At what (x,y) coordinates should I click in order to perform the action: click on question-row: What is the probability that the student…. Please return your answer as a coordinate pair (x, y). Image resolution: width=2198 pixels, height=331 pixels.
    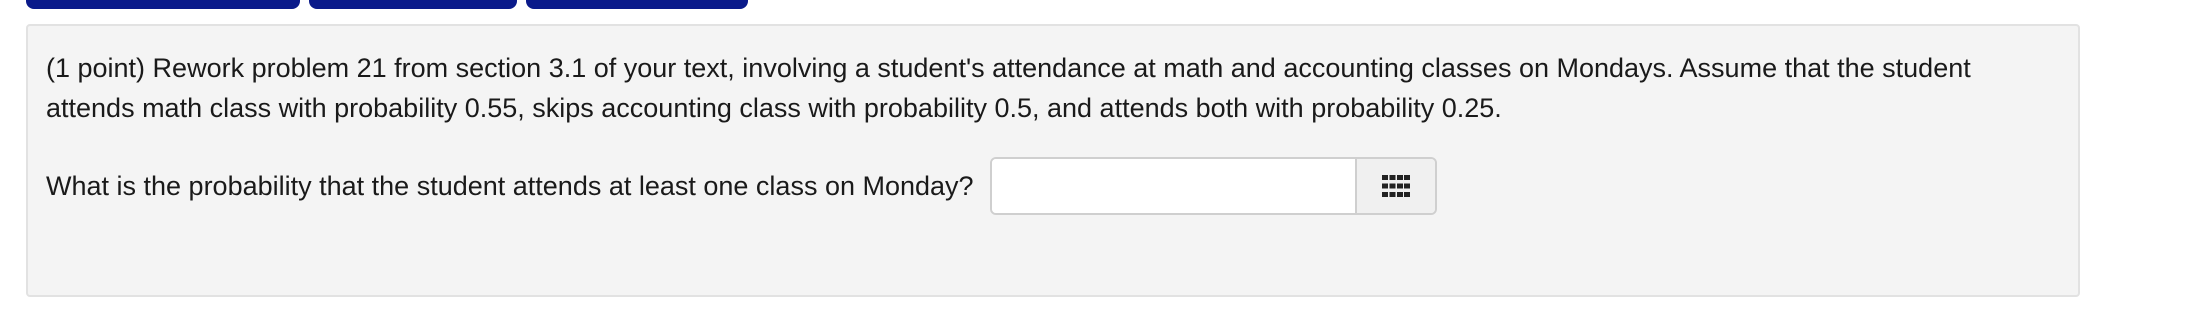
    Looking at the image, I should click on (741, 186).